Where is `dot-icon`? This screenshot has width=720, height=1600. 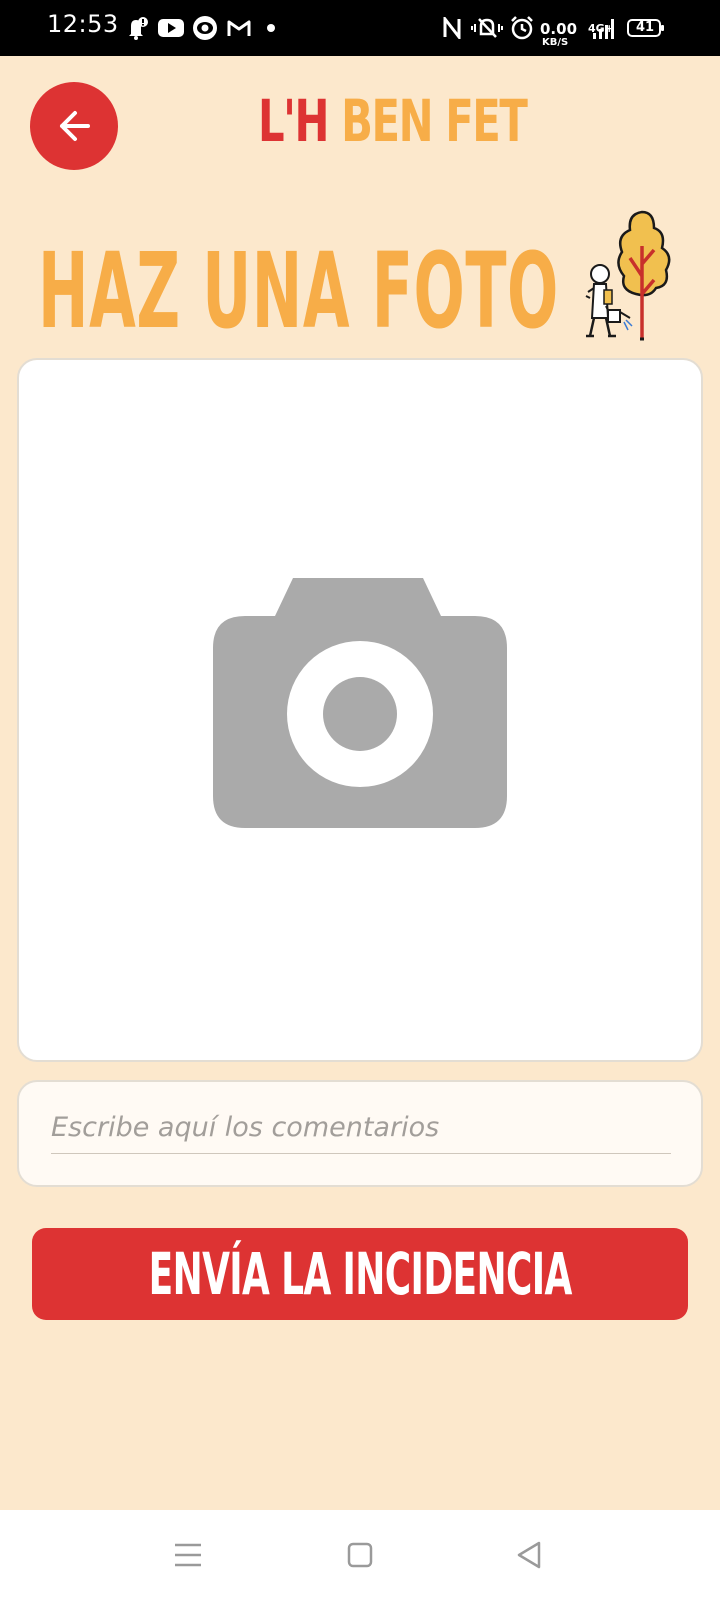
dot-icon is located at coordinates (271, 28).